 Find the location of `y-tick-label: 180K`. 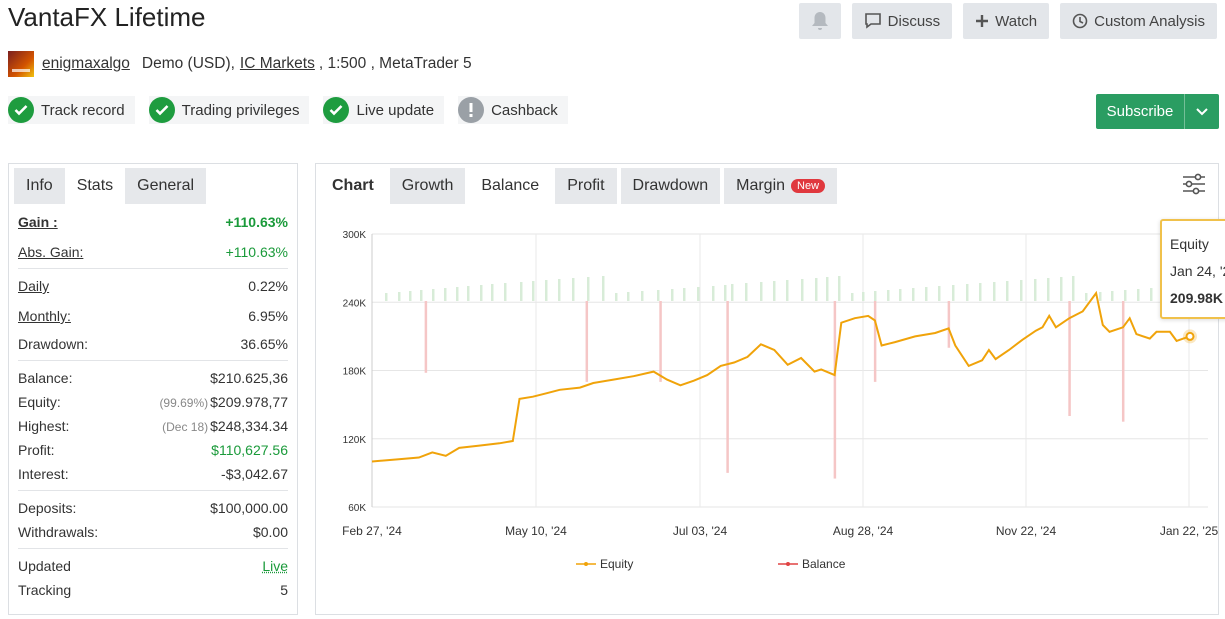

y-tick-label: 180K is located at coordinates (355, 372).